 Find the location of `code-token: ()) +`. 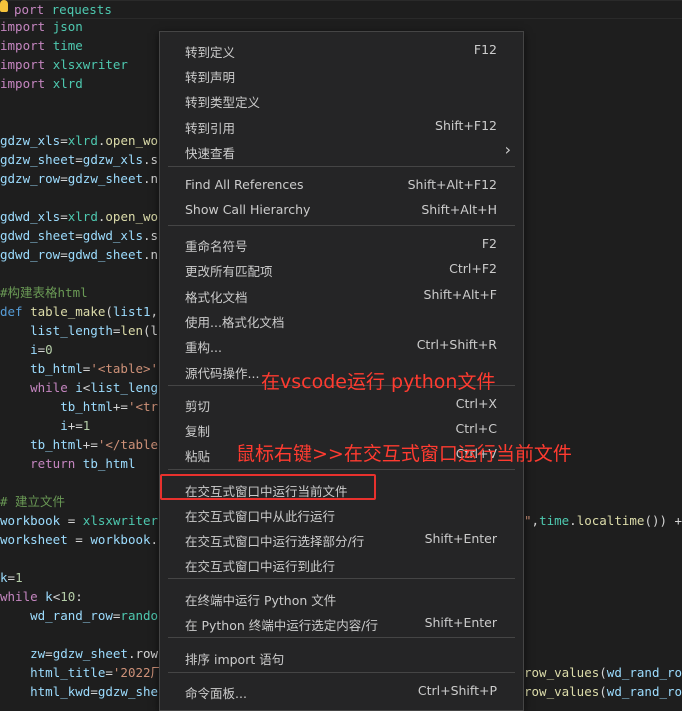

code-token: ()) + is located at coordinates (663, 520).